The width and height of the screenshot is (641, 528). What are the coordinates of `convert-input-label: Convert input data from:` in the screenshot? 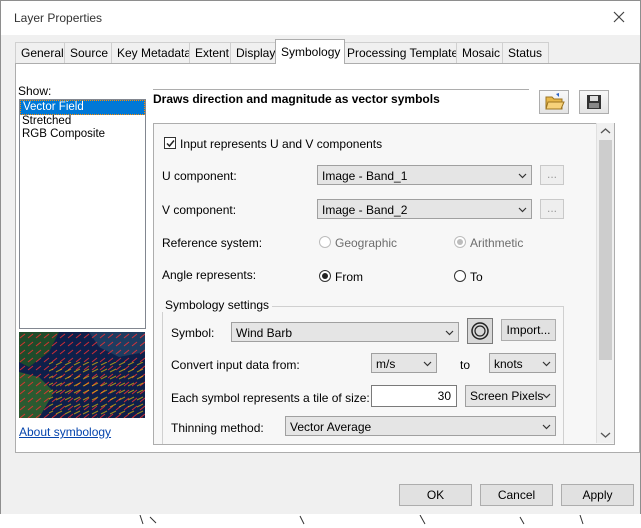 It's located at (235, 365).